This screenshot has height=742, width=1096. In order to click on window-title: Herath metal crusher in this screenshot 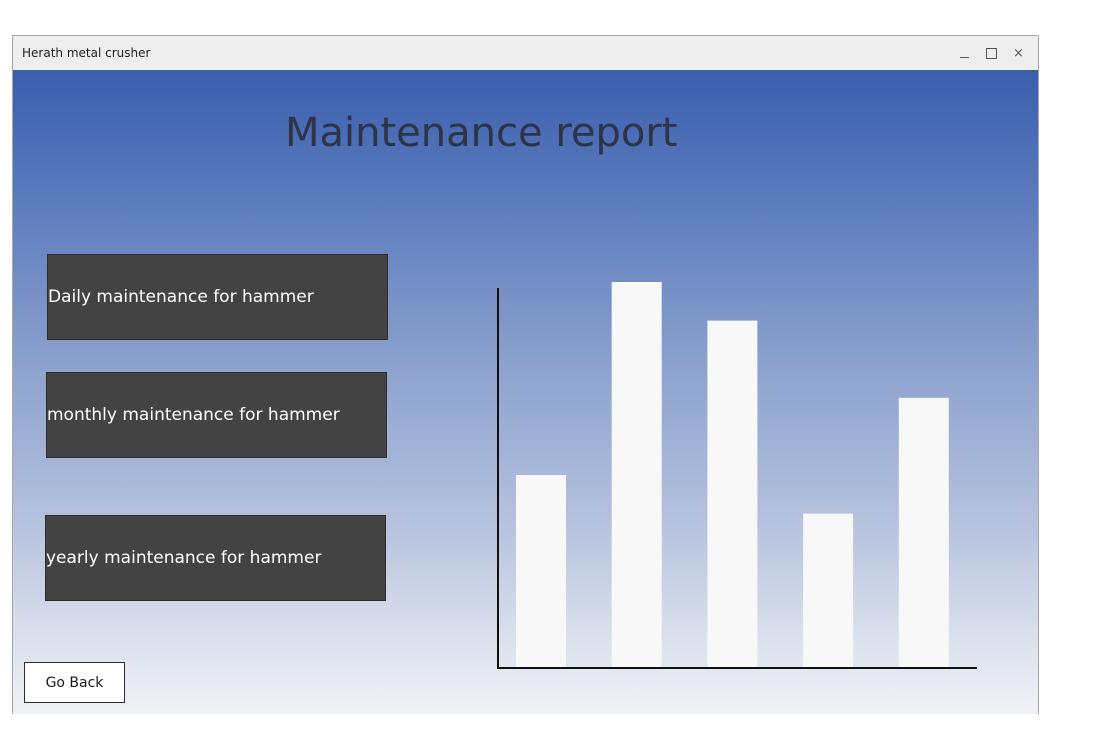, I will do `click(86, 53)`.